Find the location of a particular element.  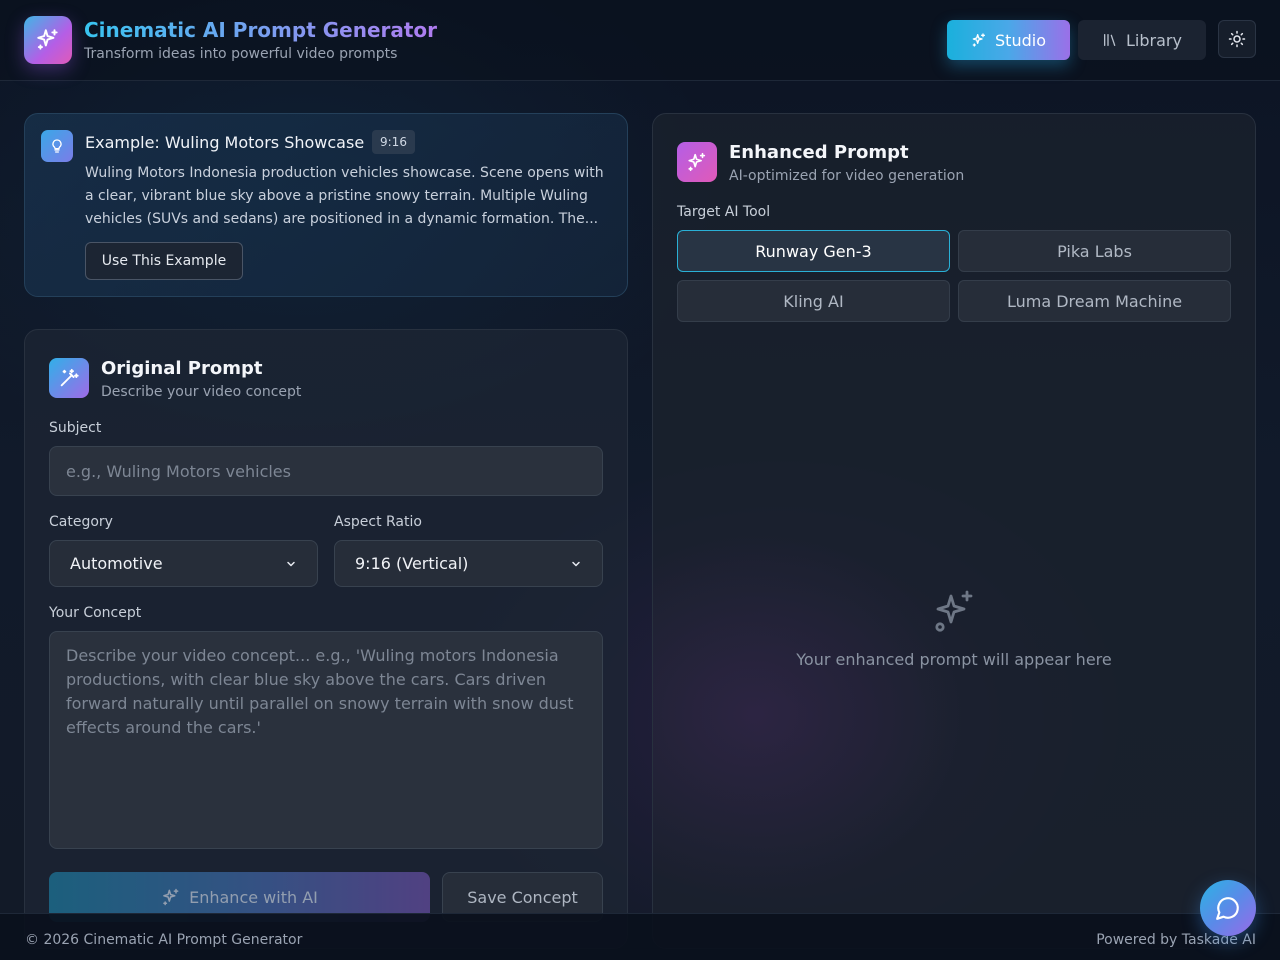

aspect-ratio-value: 9:16 (Vertical) is located at coordinates (412, 563).